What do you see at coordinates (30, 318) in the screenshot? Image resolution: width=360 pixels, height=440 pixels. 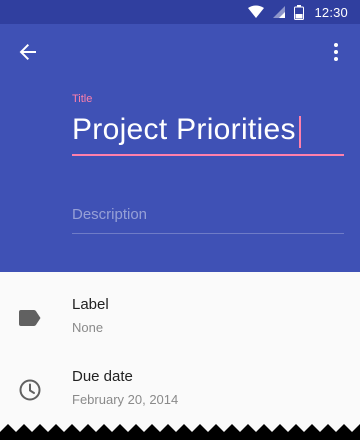 I see `label-tag-icon` at bounding box center [30, 318].